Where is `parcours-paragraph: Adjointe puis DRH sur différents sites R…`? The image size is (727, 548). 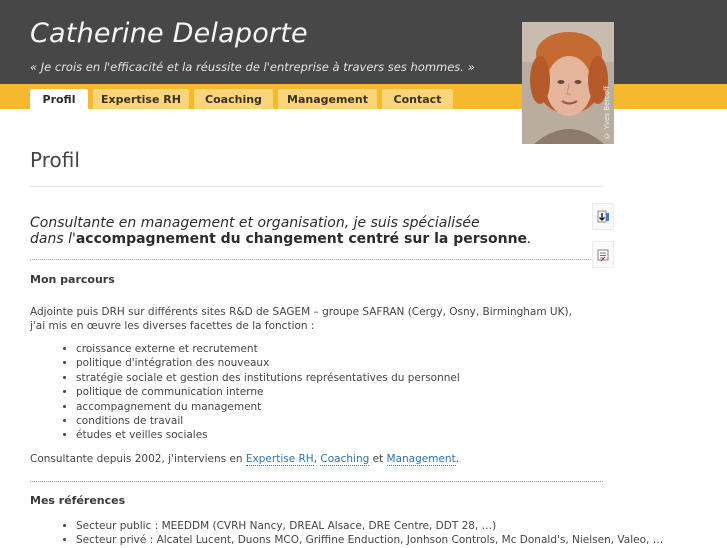 parcours-paragraph: Adjointe puis DRH sur différents sites R… is located at coordinates (301, 319).